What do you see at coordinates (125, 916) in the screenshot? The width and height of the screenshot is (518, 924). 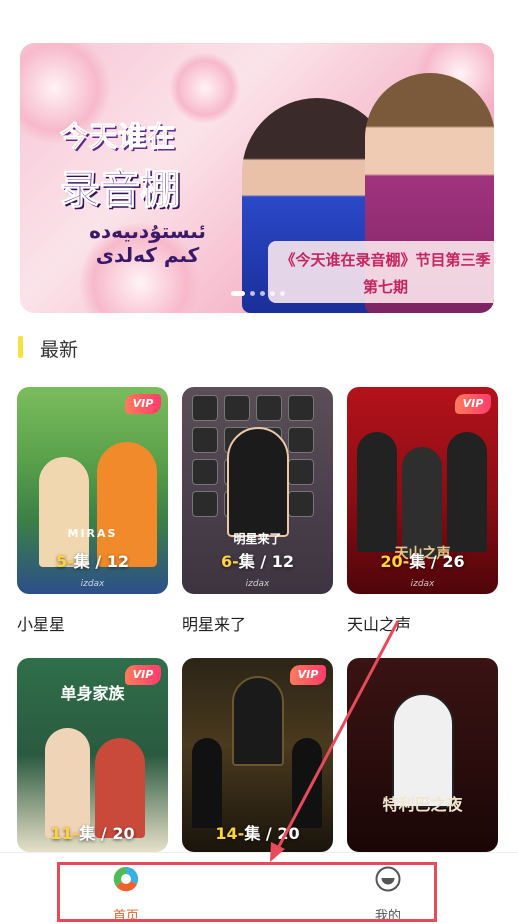 I see `nav-home-label: 首页` at bounding box center [125, 916].